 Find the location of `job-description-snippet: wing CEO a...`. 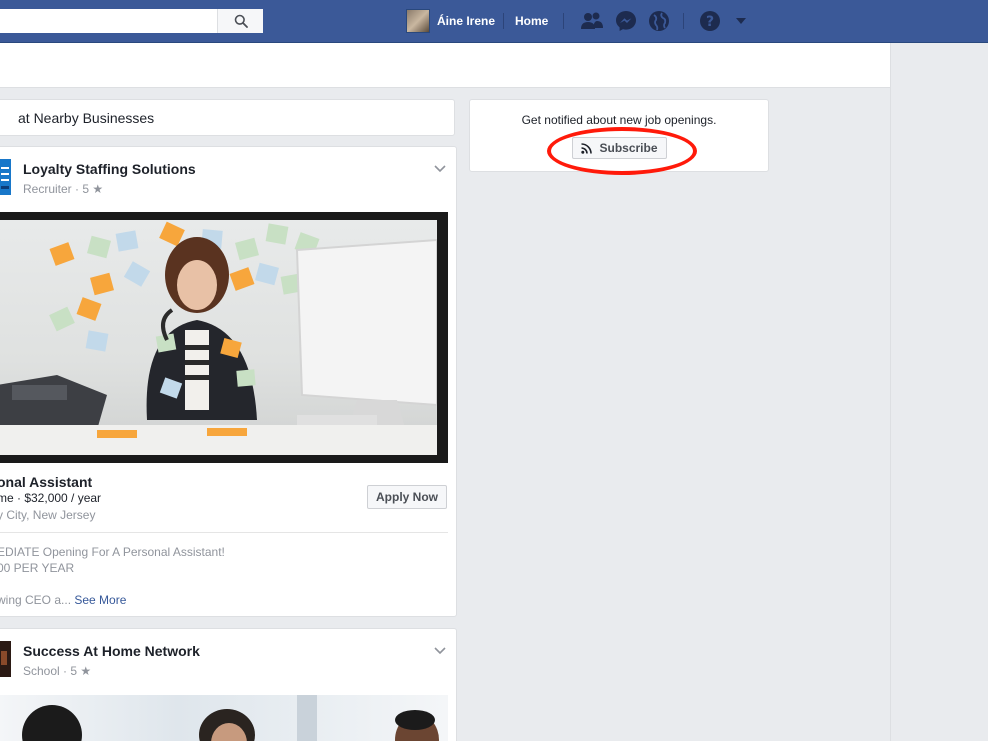

job-description-snippet: wing CEO a... is located at coordinates (36, 600).